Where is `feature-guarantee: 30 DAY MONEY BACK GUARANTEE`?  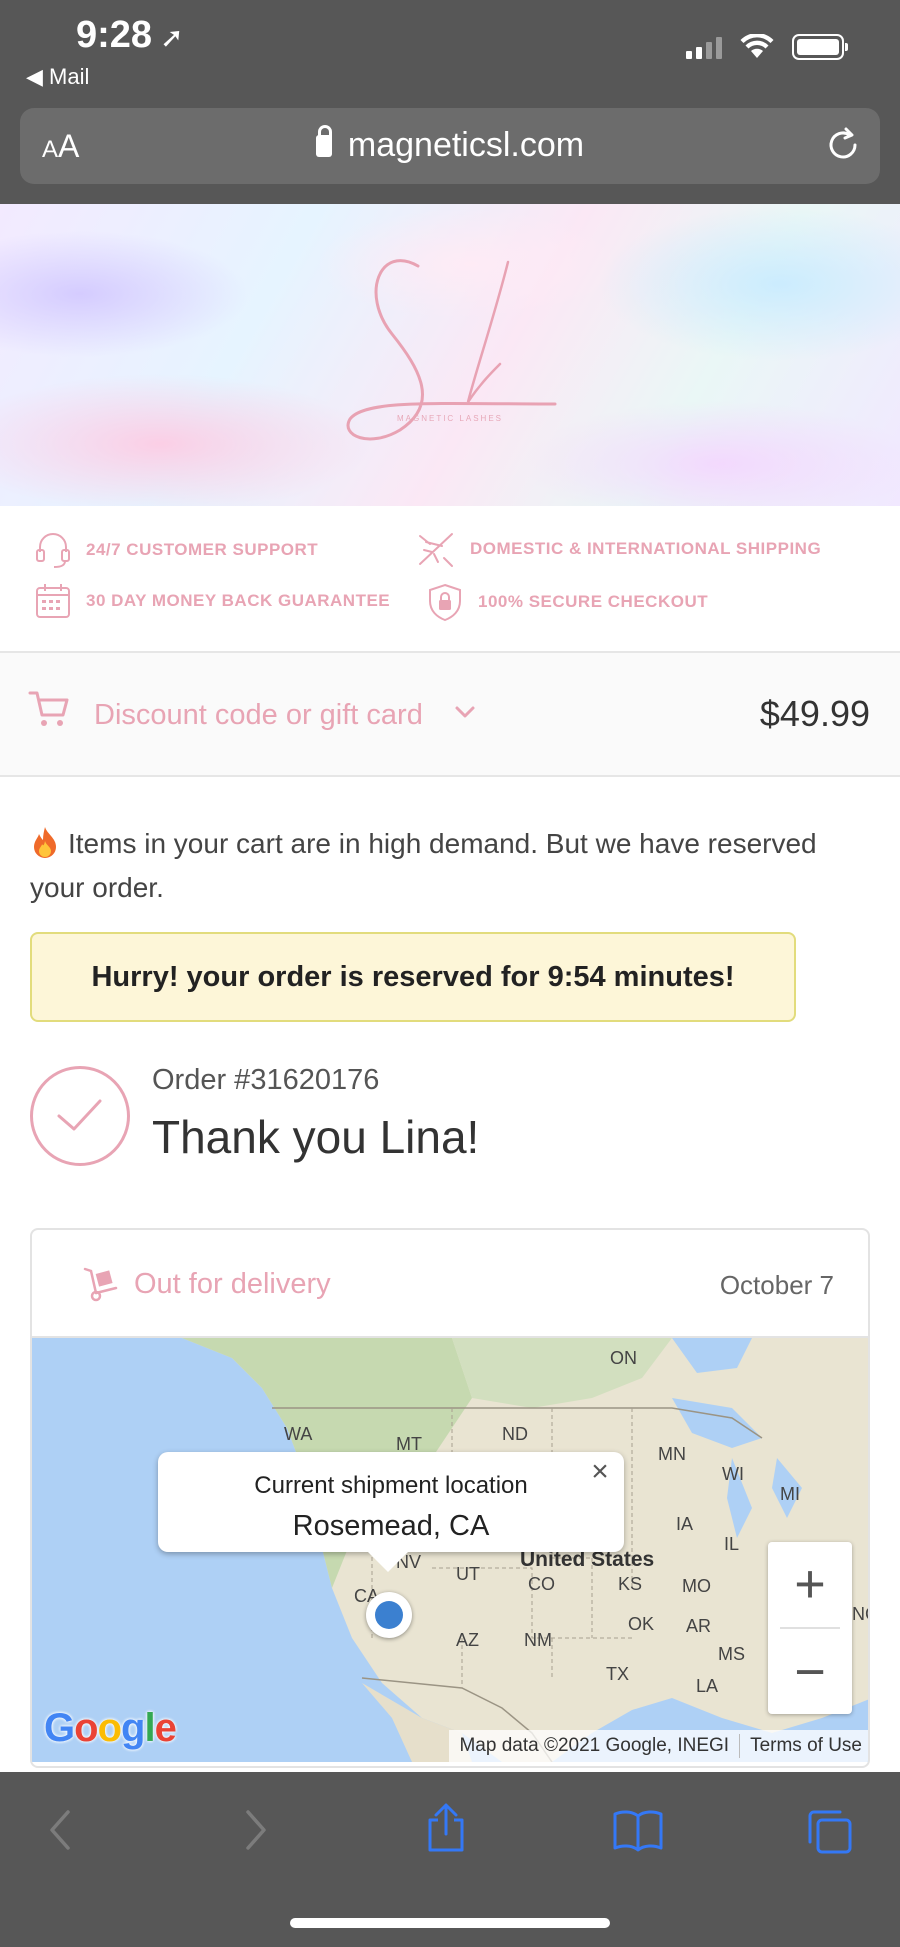 feature-guarantee: 30 DAY MONEY BACK GUARANTEE is located at coordinates (212, 601).